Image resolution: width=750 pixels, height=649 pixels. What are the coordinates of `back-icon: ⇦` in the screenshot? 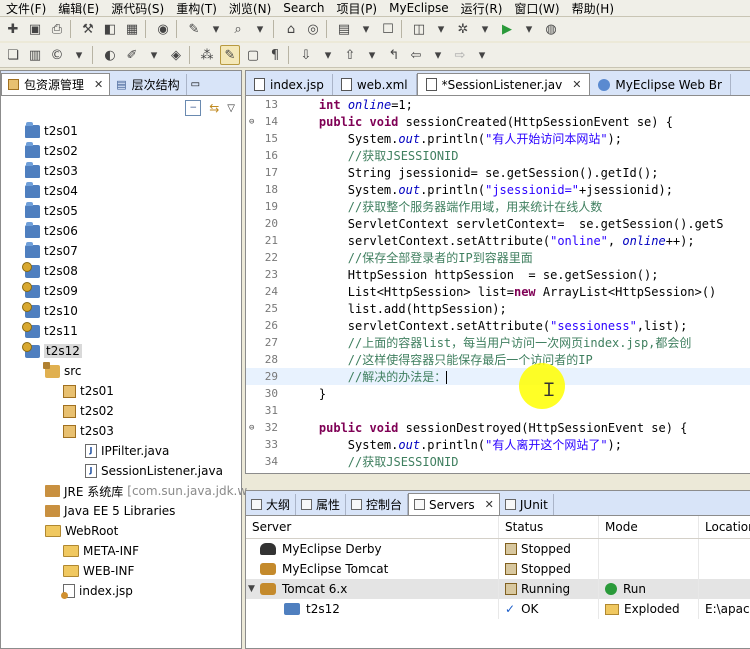 It's located at (416, 55).